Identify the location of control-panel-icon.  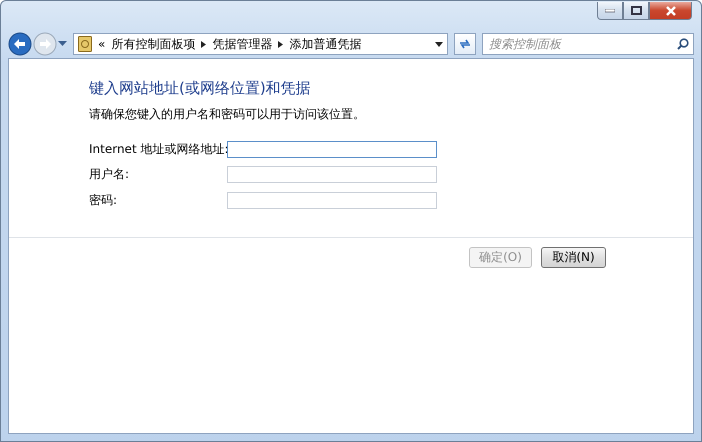
(85, 44).